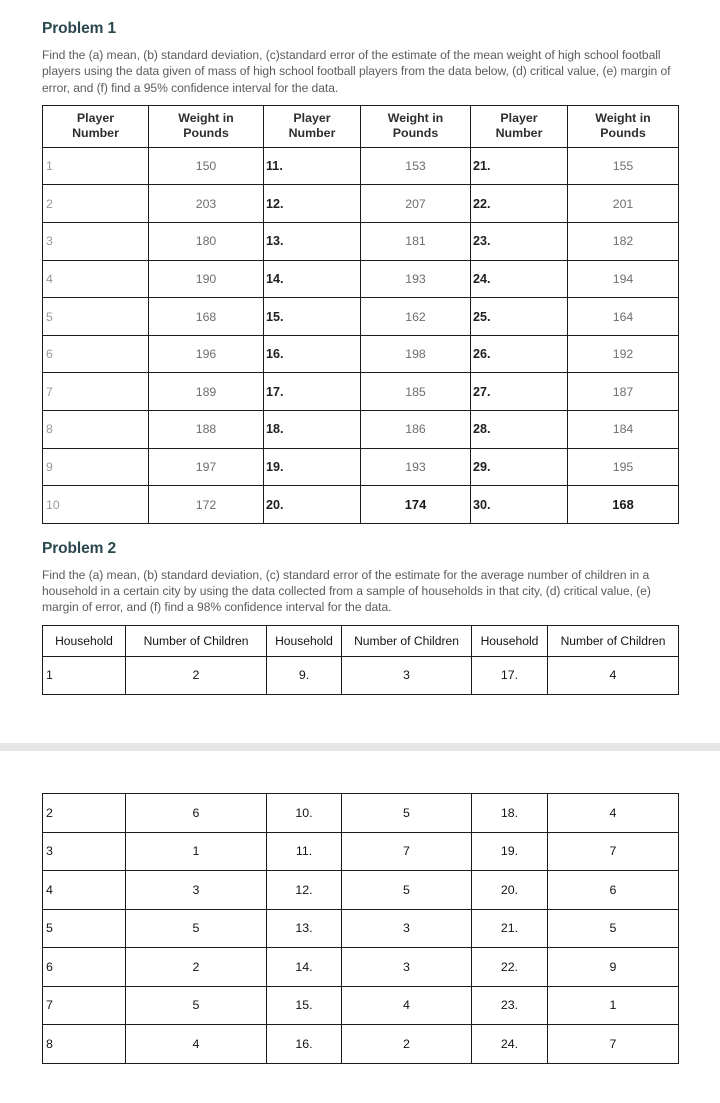 This screenshot has width=720, height=1103. Describe the element at coordinates (84, 890) in the screenshot. I see `household-cell: 4` at that location.